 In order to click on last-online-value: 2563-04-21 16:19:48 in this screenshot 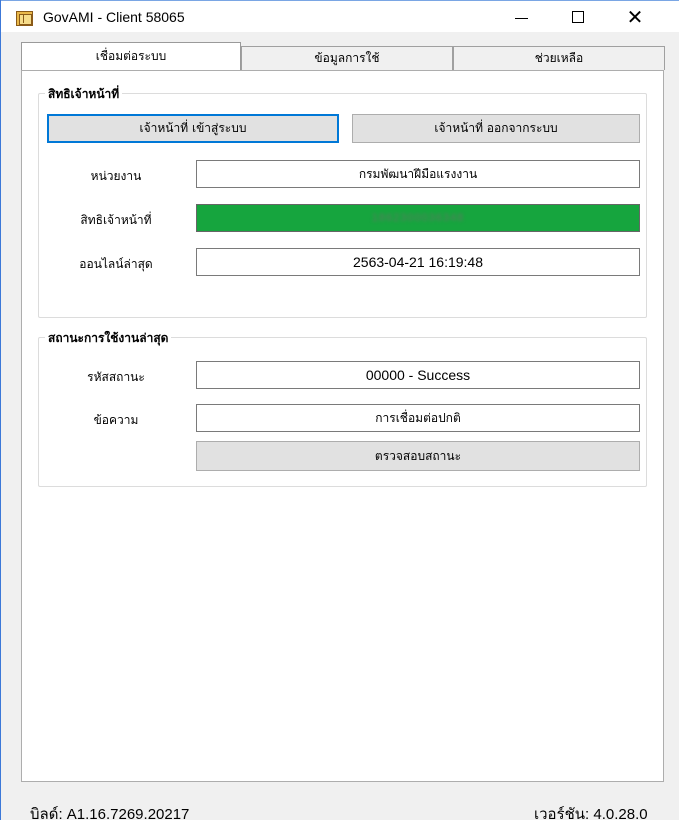, I will do `click(418, 262)`.